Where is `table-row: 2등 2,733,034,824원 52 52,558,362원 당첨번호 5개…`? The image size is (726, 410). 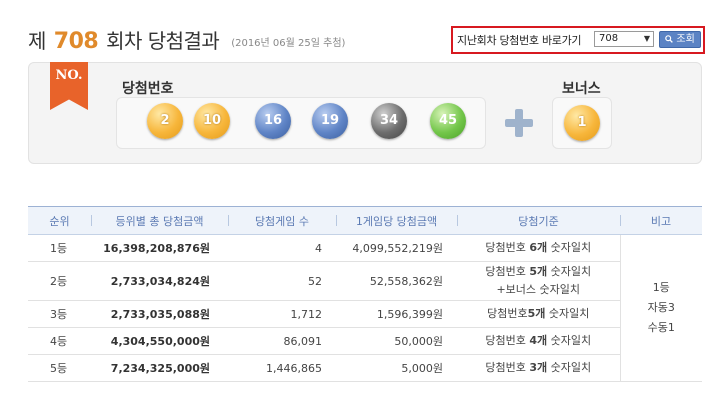 table-row: 2등 2,733,034,824원 52 52,558,362원 당첨번호 5개… is located at coordinates (365, 281).